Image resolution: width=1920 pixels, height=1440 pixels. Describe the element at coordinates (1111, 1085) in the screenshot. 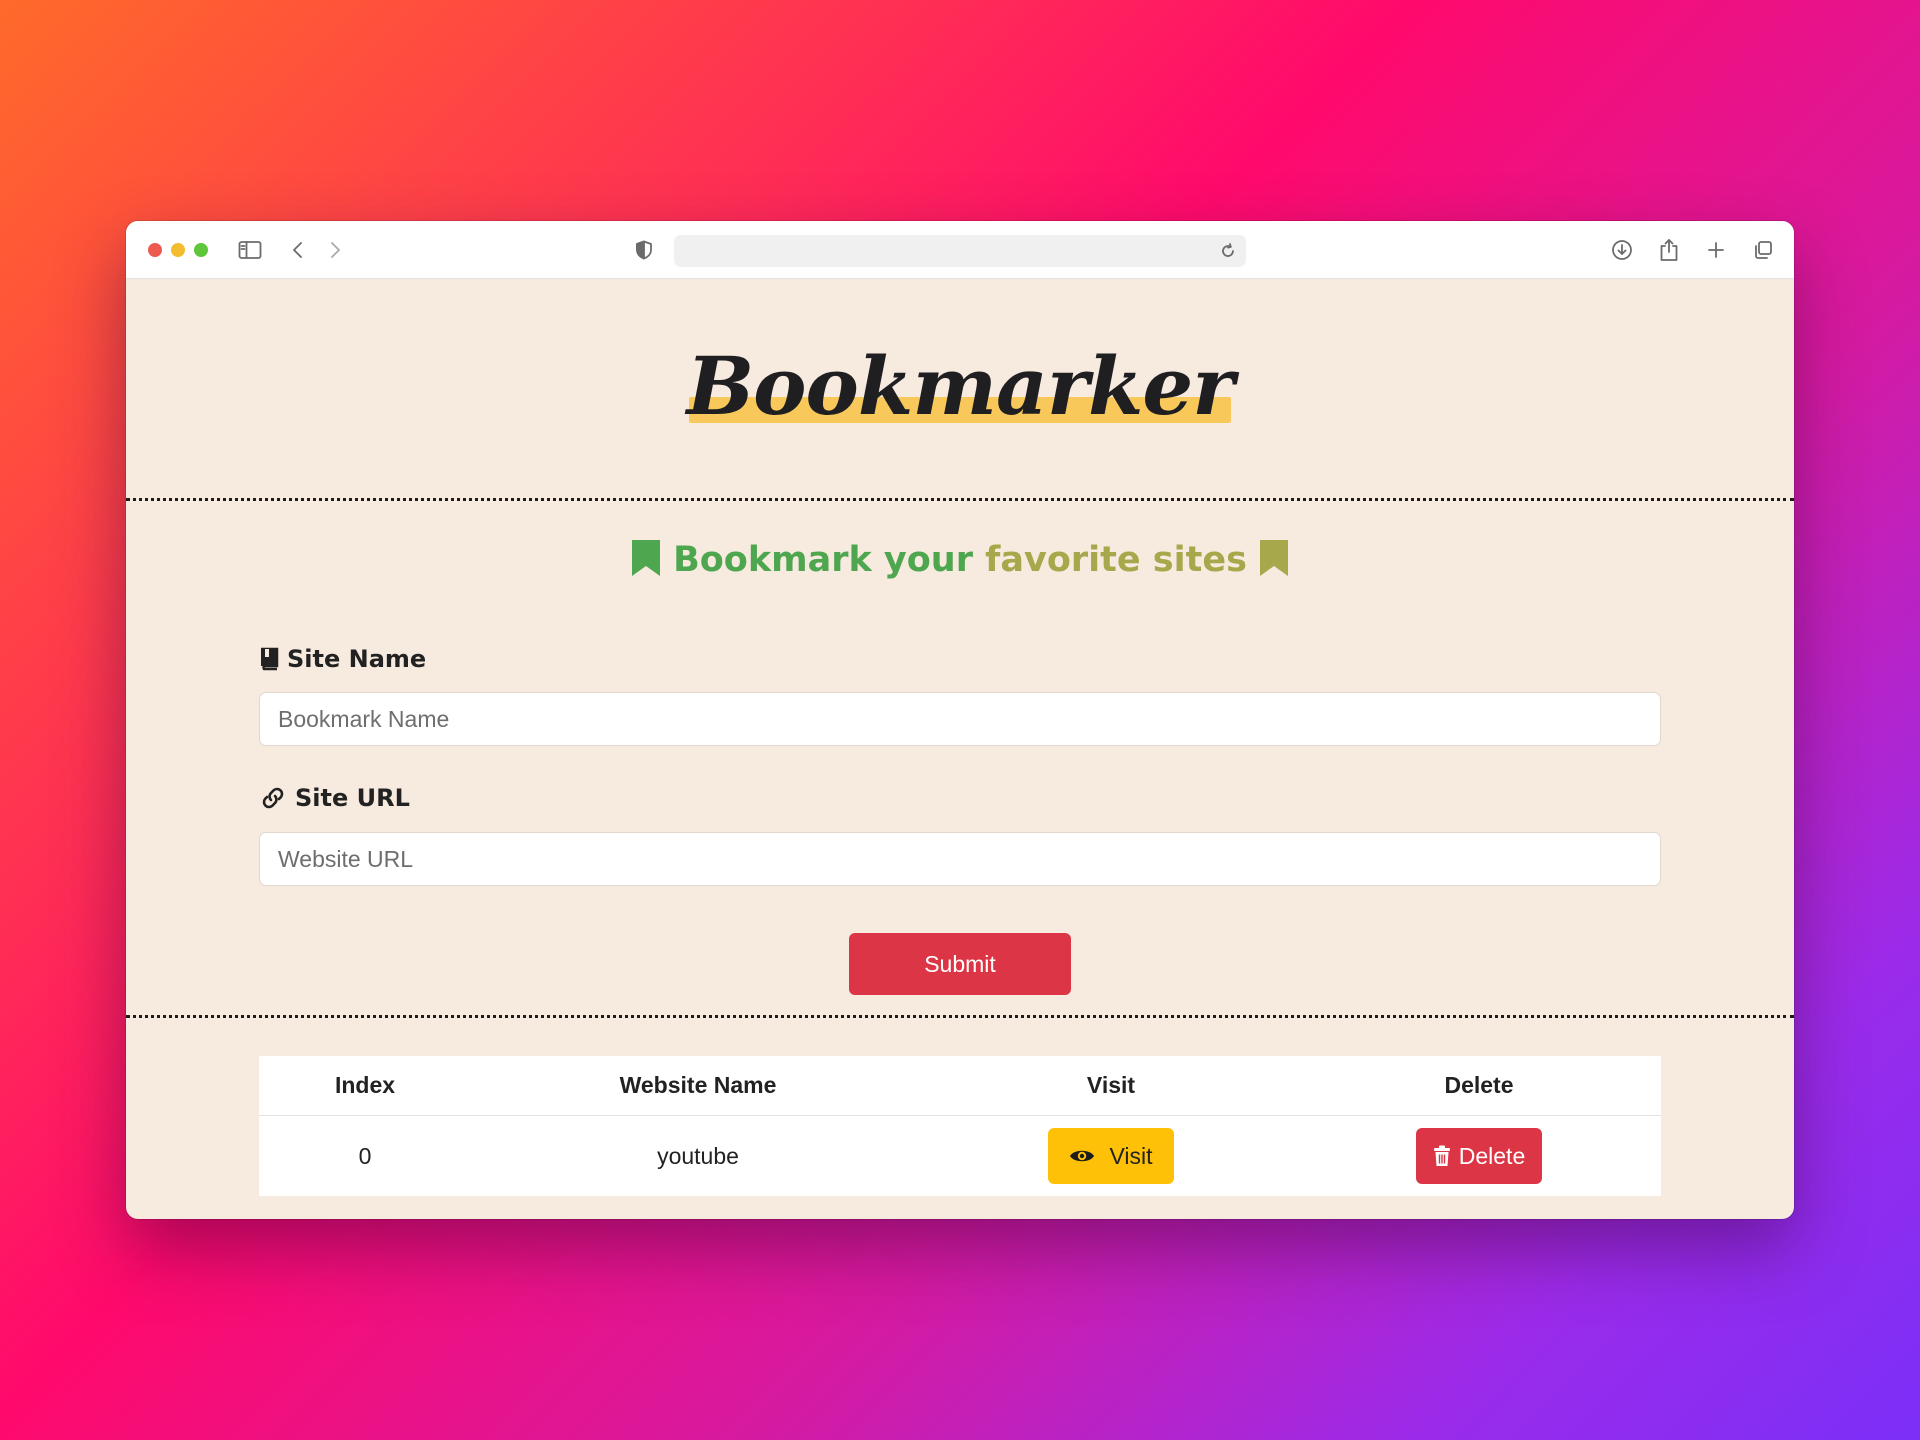

I see `column-header-visit: Visit` at that location.